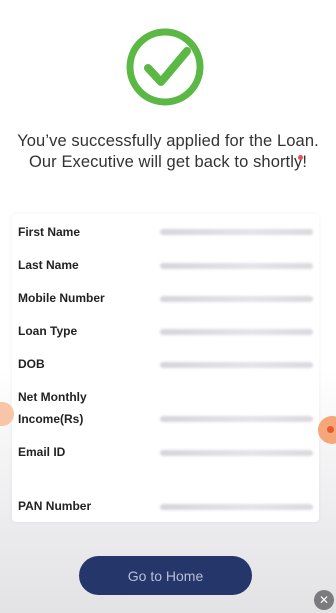  Describe the element at coordinates (236, 365) in the screenshot. I see `dob-value` at that location.